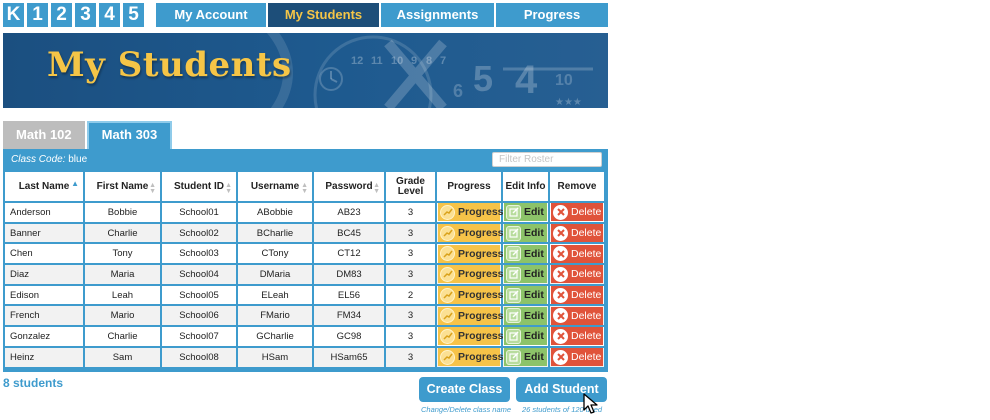  I want to click on class-tab-math-303: Math 303, so click(129, 135).